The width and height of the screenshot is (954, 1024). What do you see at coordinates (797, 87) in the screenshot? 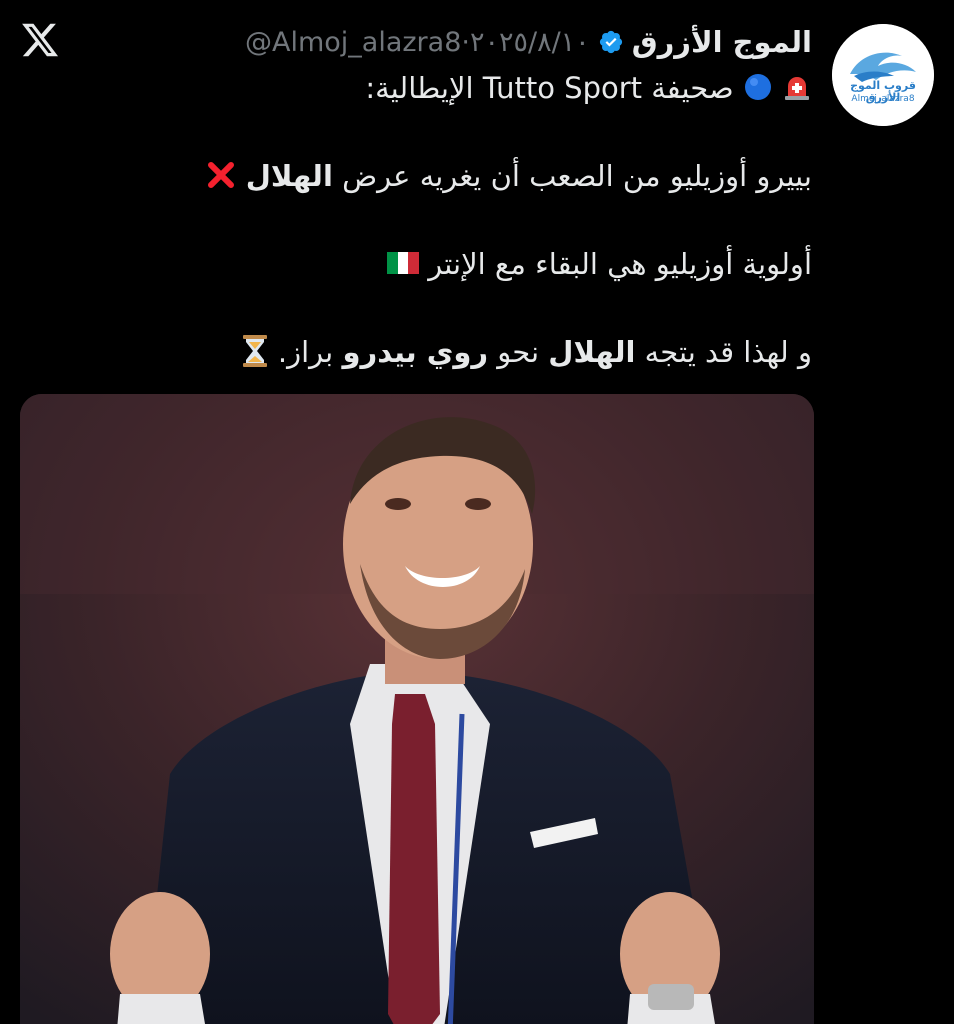
I see `rotating-light-emoji` at bounding box center [797, 87].